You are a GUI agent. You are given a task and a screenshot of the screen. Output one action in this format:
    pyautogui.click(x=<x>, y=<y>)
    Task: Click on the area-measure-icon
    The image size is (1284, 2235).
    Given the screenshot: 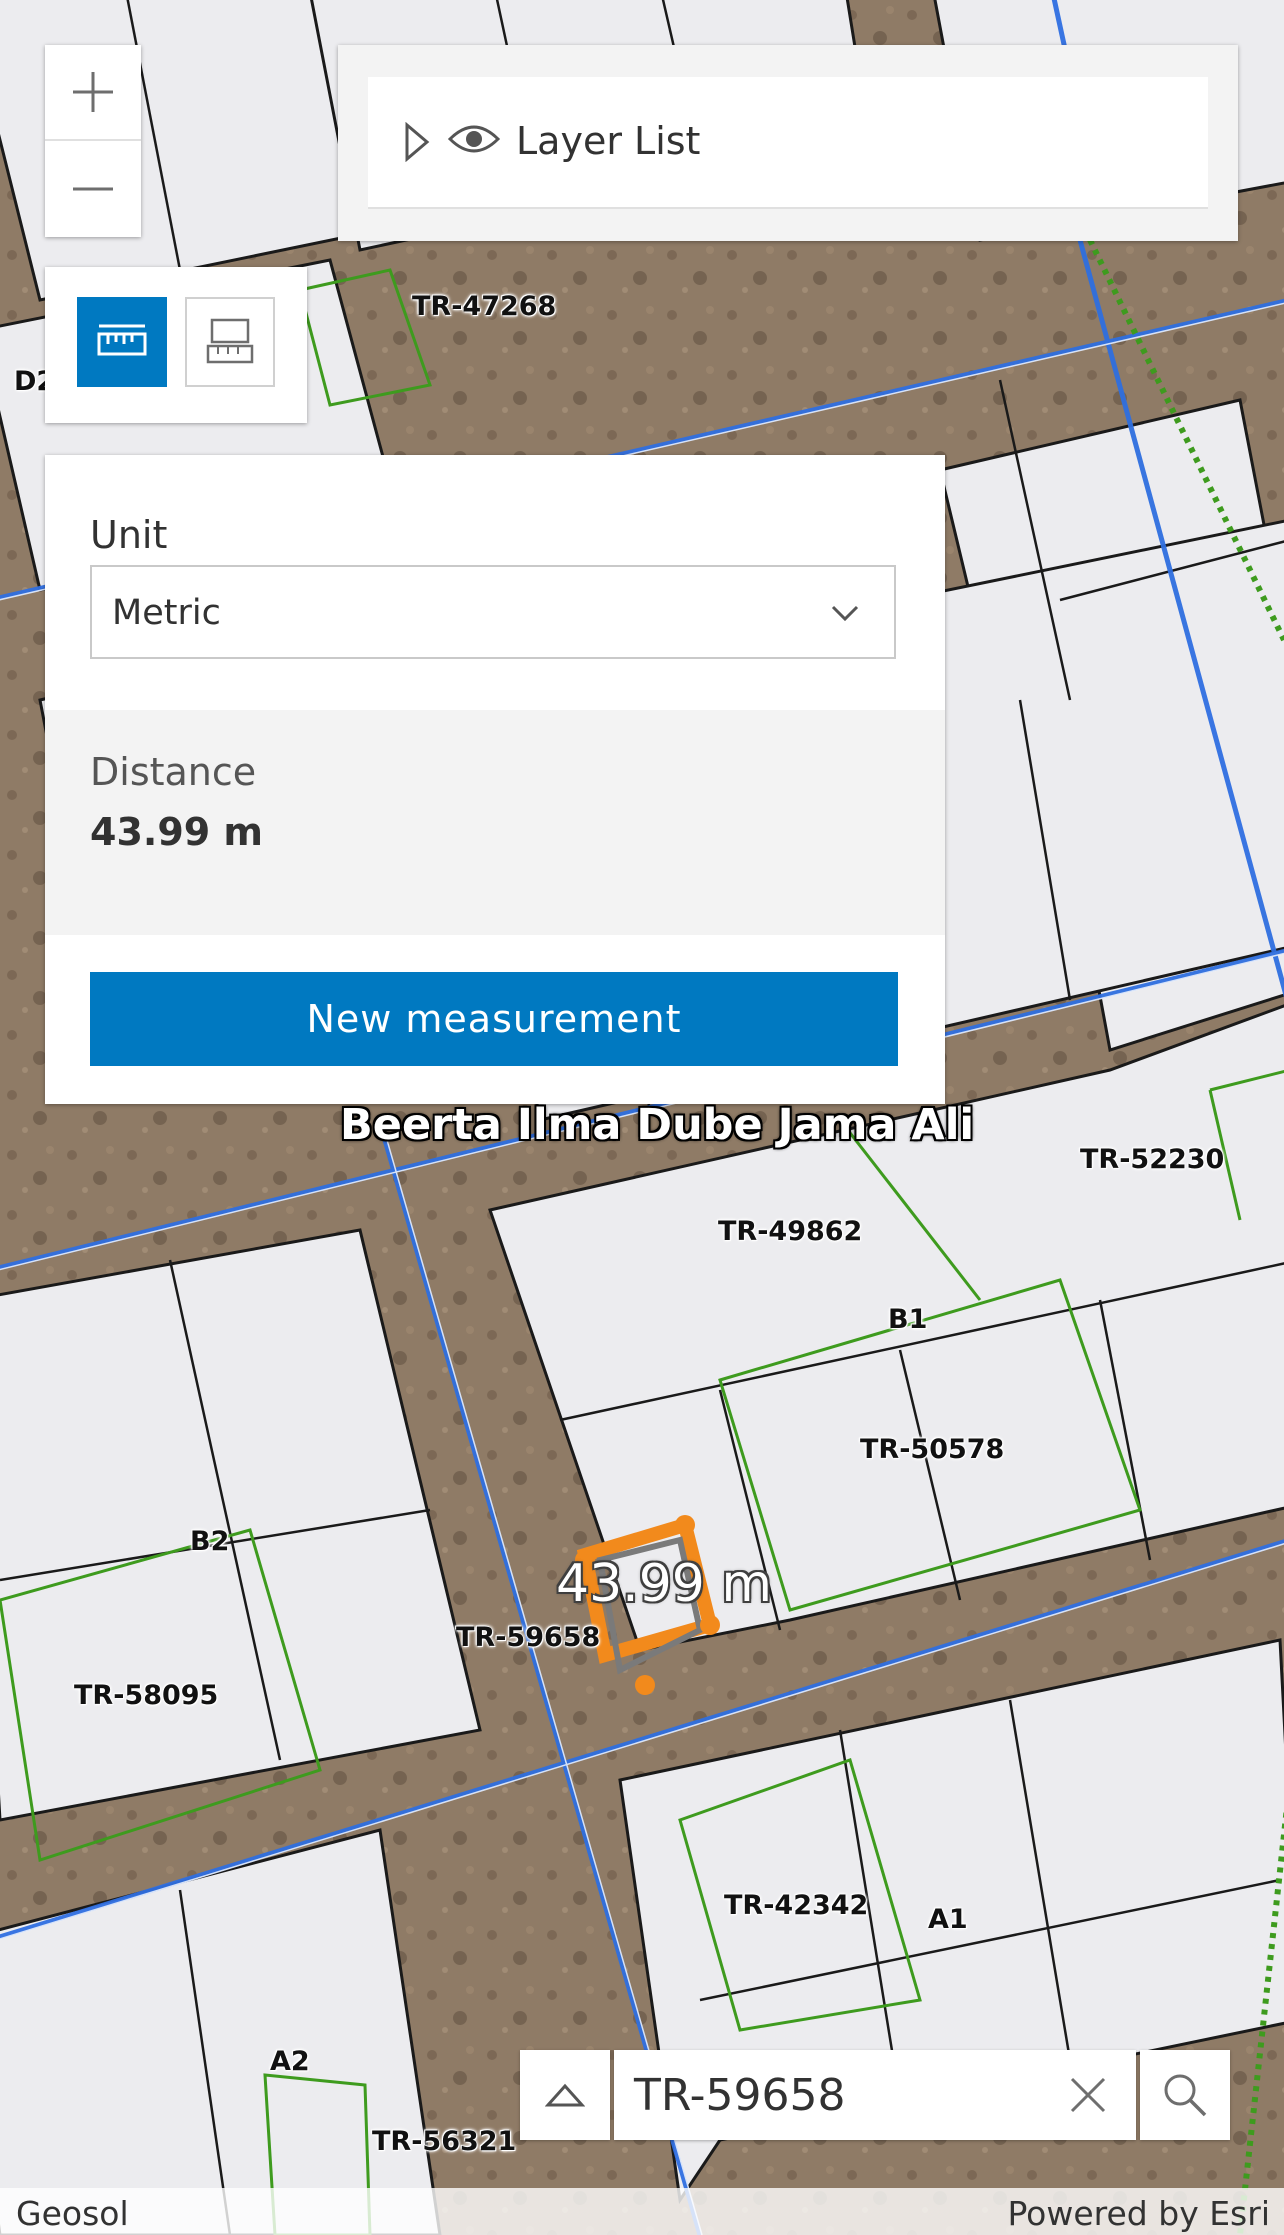 What is the action you would take?
    pyautogui.click(x=230, y=341)
    